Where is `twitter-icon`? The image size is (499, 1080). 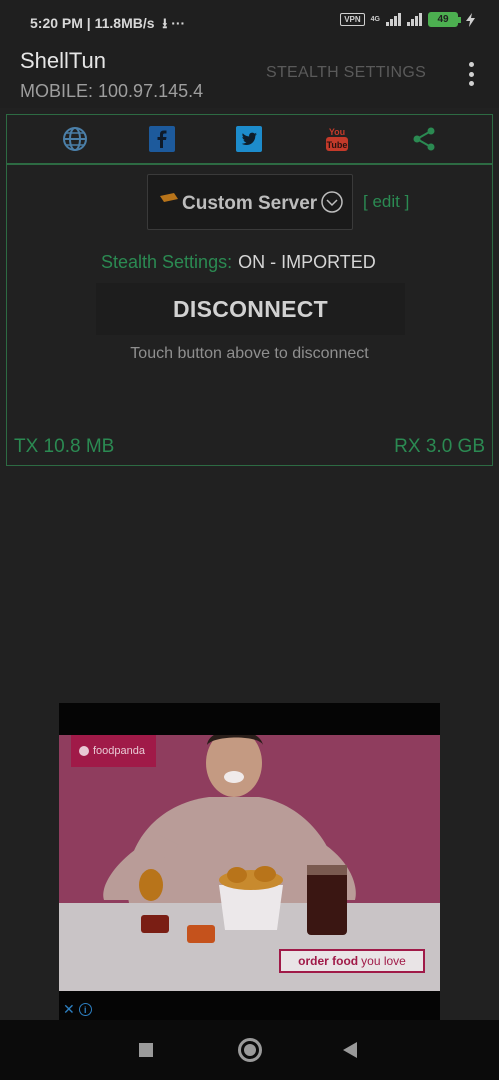
twitter-icon is located at coordinates (249, 139).